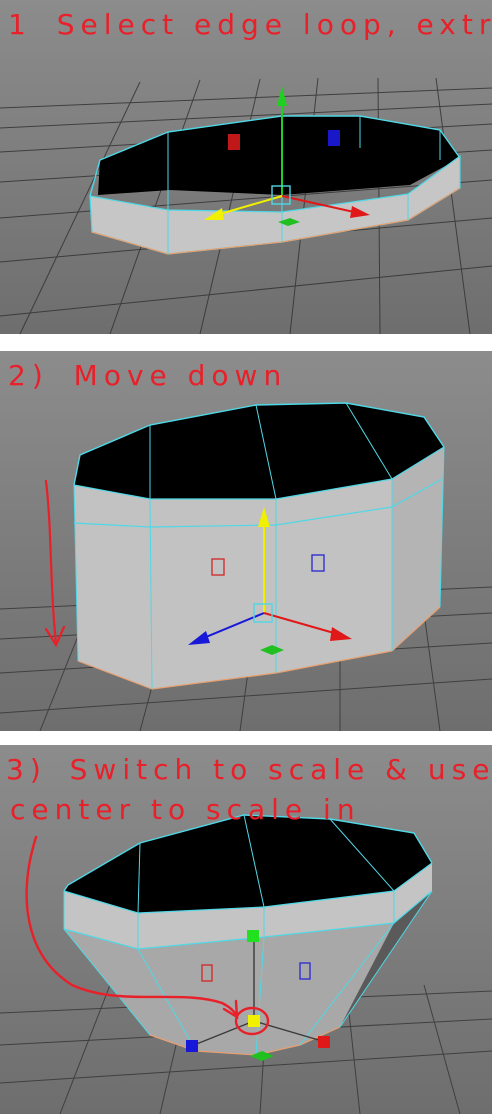 This screenshot has width=492, height=1114. What do you see at coordinates (20, 24) in the screenshot?
I see `step-1-number: 1` at bounding box center [20, 24].